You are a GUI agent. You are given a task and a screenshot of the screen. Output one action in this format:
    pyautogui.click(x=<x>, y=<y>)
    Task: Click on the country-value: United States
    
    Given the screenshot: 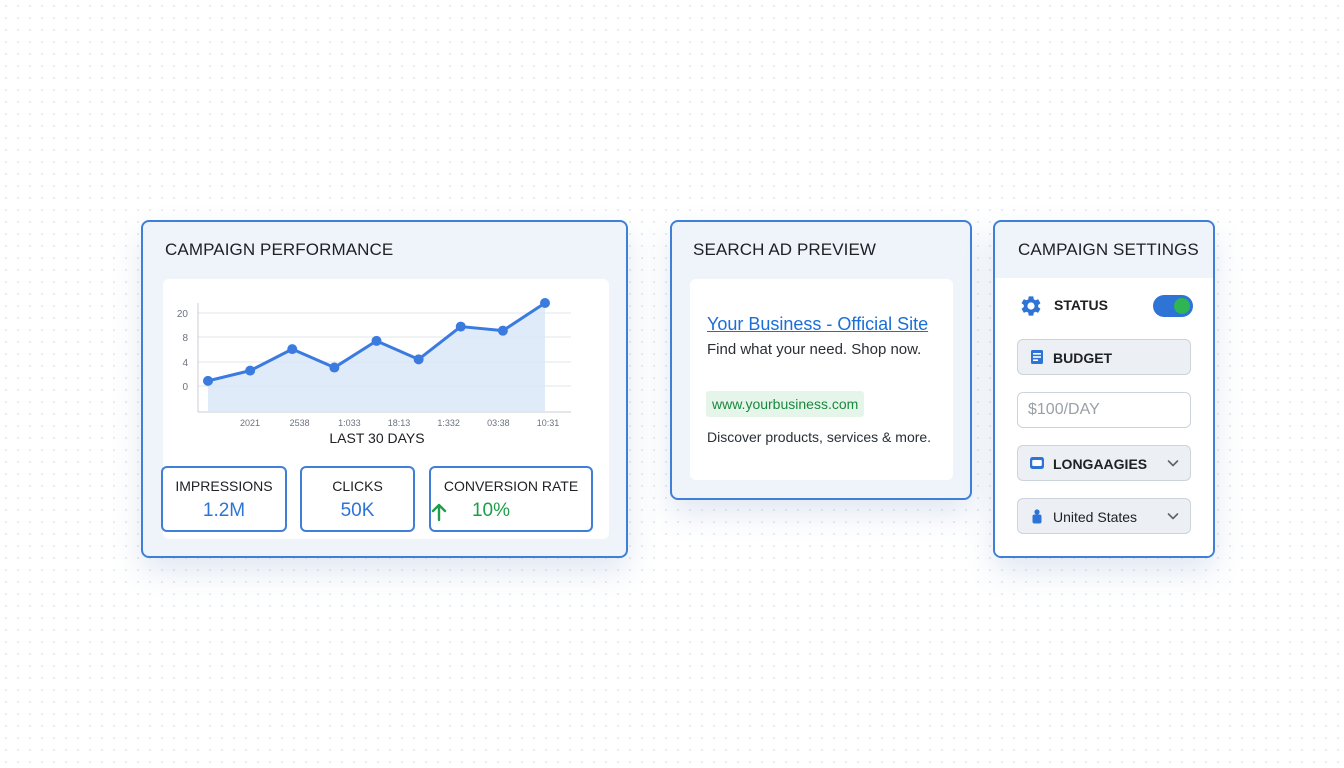 What is the action you would take?
    pyautogui.click(x=1095, y=517)
    